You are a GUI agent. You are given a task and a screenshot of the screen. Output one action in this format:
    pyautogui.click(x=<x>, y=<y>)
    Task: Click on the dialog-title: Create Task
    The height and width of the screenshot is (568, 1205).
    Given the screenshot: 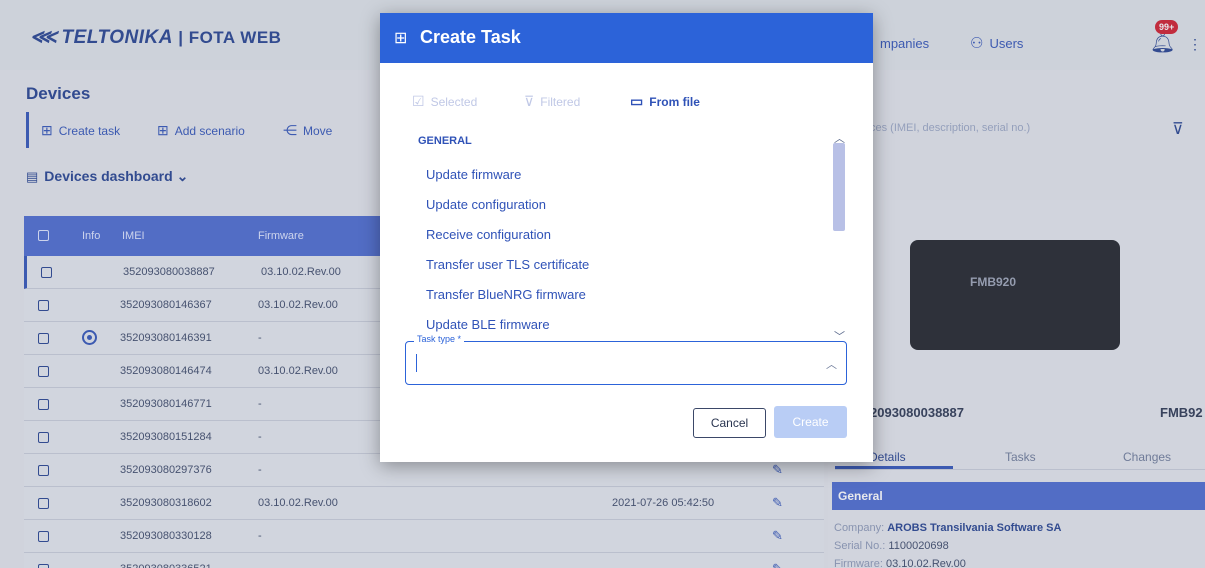 What is the action you would take?
    pyautogui.click(x=470, y=37)
    